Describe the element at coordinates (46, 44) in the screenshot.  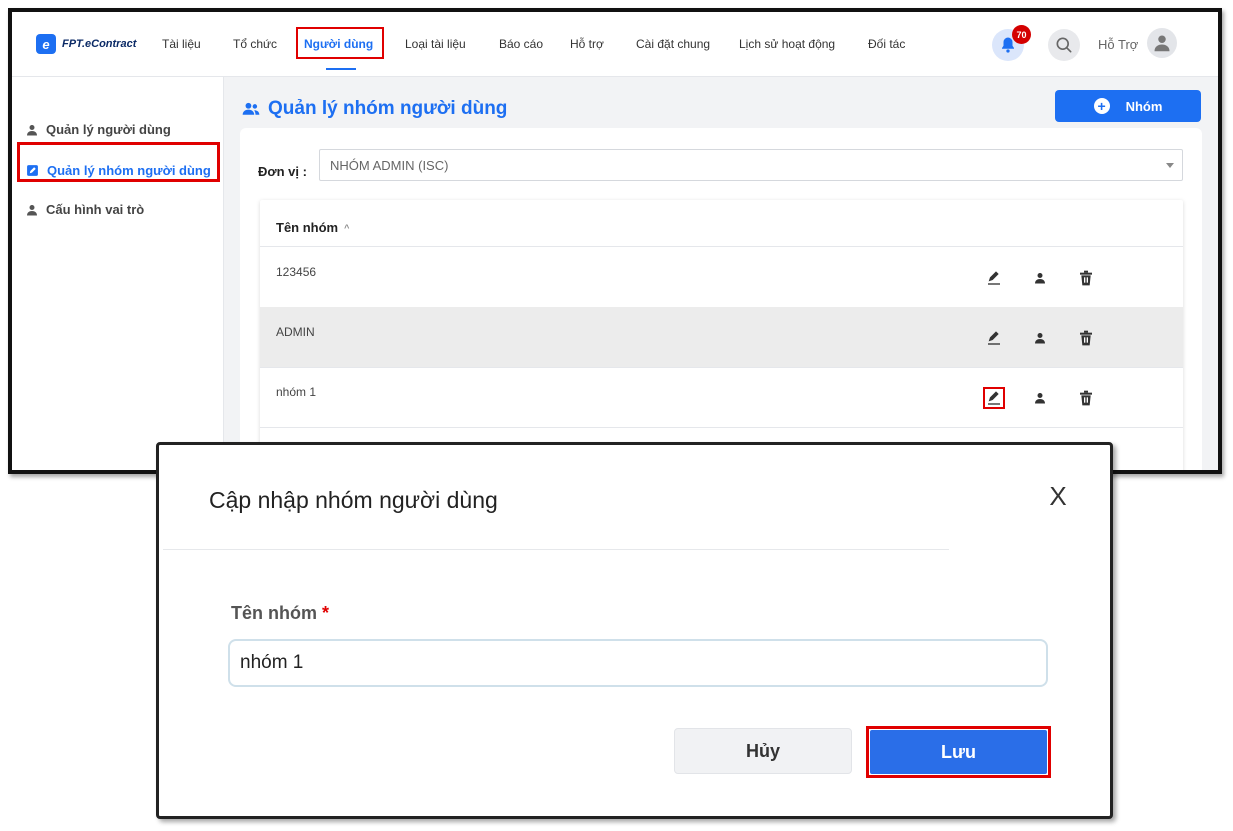
I see `econtract-logo-icon: e` at that location.